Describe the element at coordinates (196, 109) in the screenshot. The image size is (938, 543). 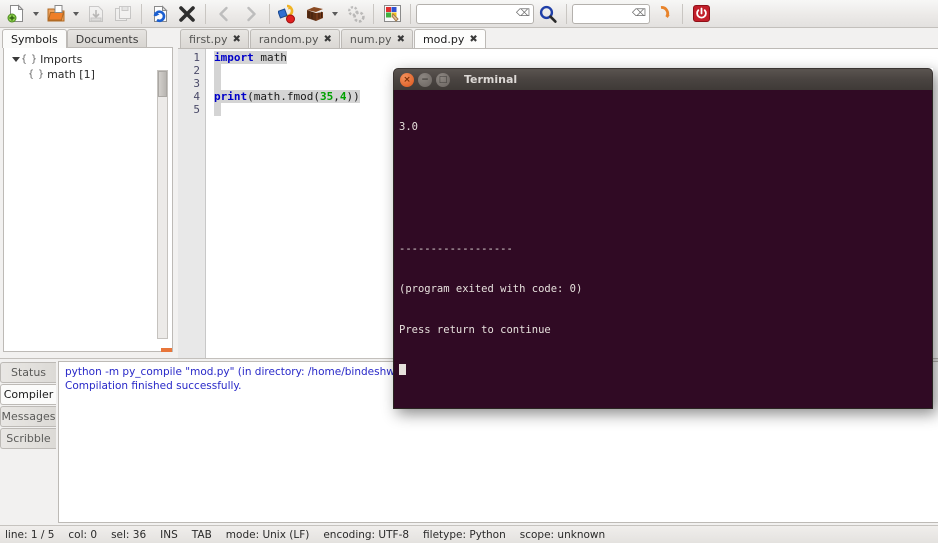
I see `line-number: 5` at that location.